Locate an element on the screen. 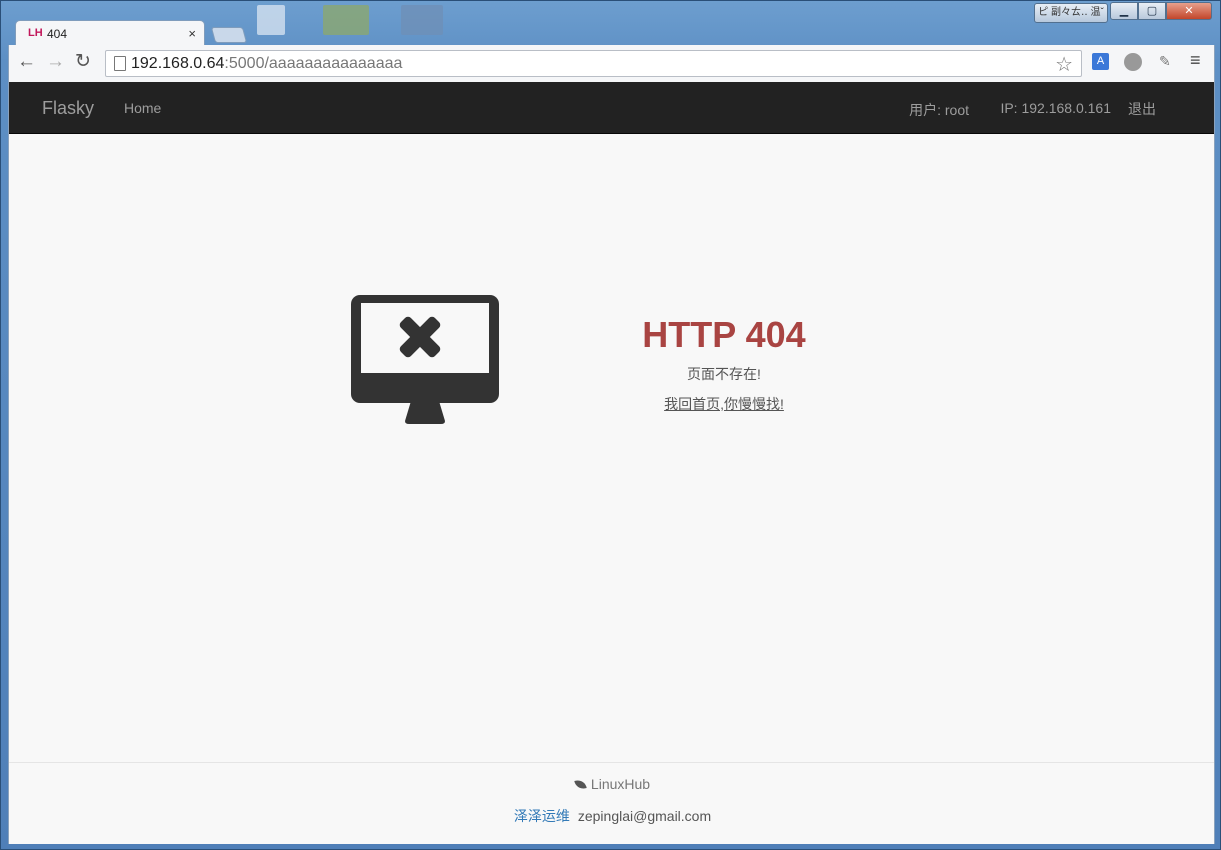  back-home-link: 我回首页,你慢慢找! is located at coordinates (724, 404).